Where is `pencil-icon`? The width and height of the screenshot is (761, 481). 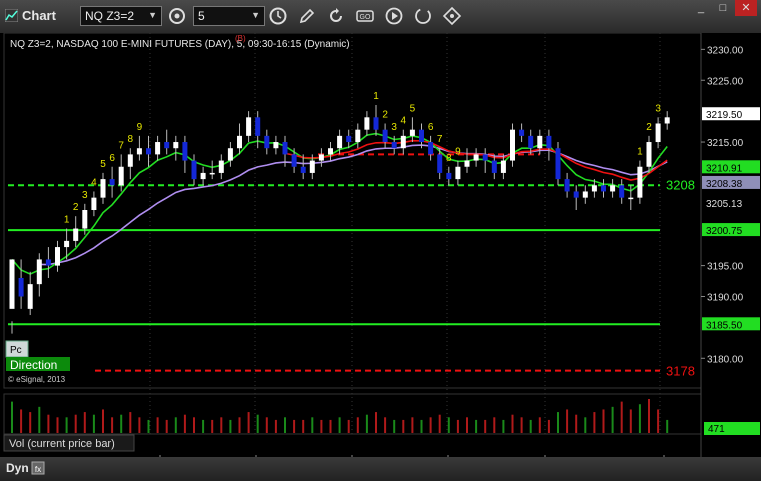
pencil-icon is located at coordinates (307, 16).